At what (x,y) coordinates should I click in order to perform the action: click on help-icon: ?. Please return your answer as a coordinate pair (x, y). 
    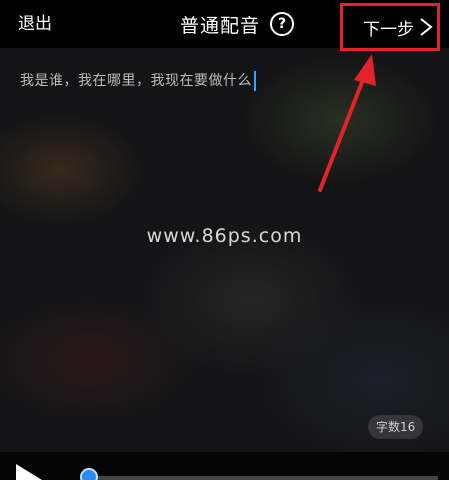
    Looking at the image, I should click on (282, 24).